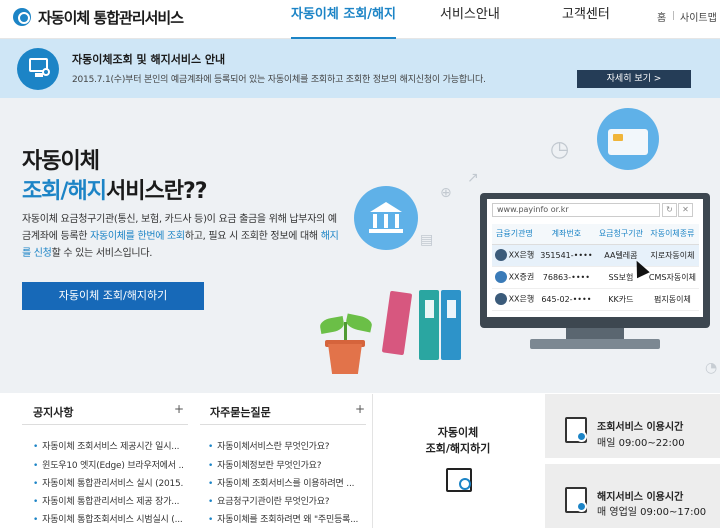 The width and height of the screenshot is (720, 528). What do you see at coordinates (634, 79) in the screenshot?
I see `detail-view-button: 자세히 보기 >` at bounding box center [634, 79].